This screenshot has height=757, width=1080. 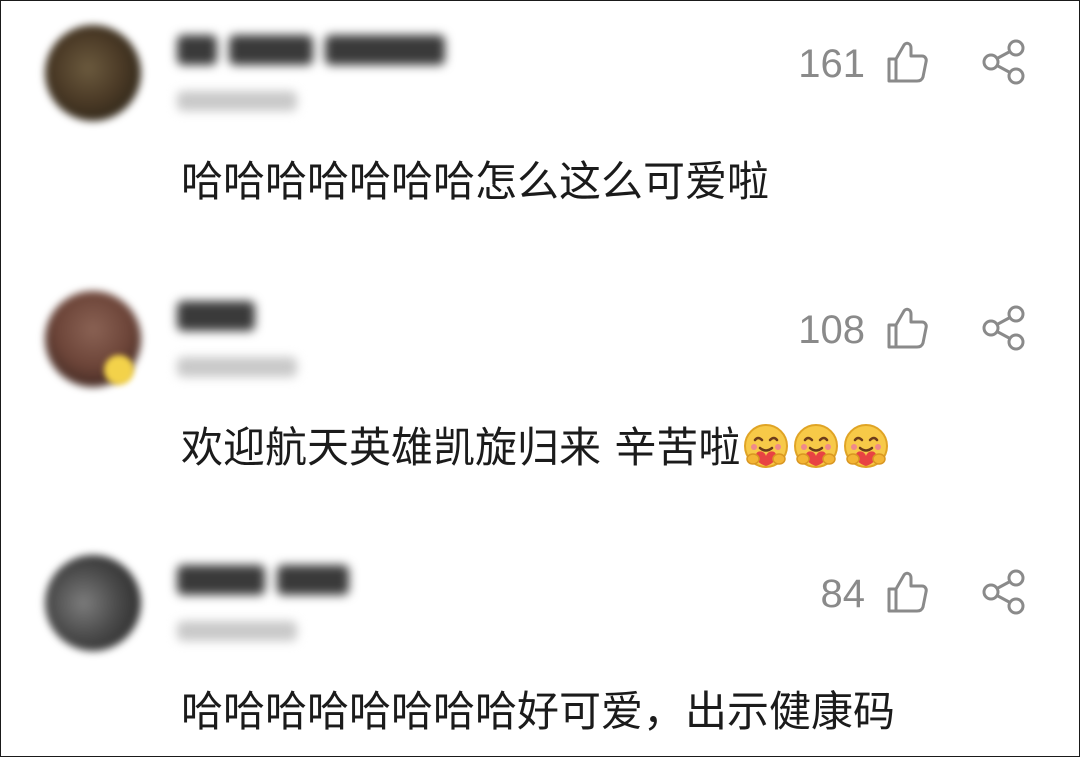 What do you see at coordinates (831, 330) in the screenshot?
I see `like-count: 108` at bounding box center [831, 330].